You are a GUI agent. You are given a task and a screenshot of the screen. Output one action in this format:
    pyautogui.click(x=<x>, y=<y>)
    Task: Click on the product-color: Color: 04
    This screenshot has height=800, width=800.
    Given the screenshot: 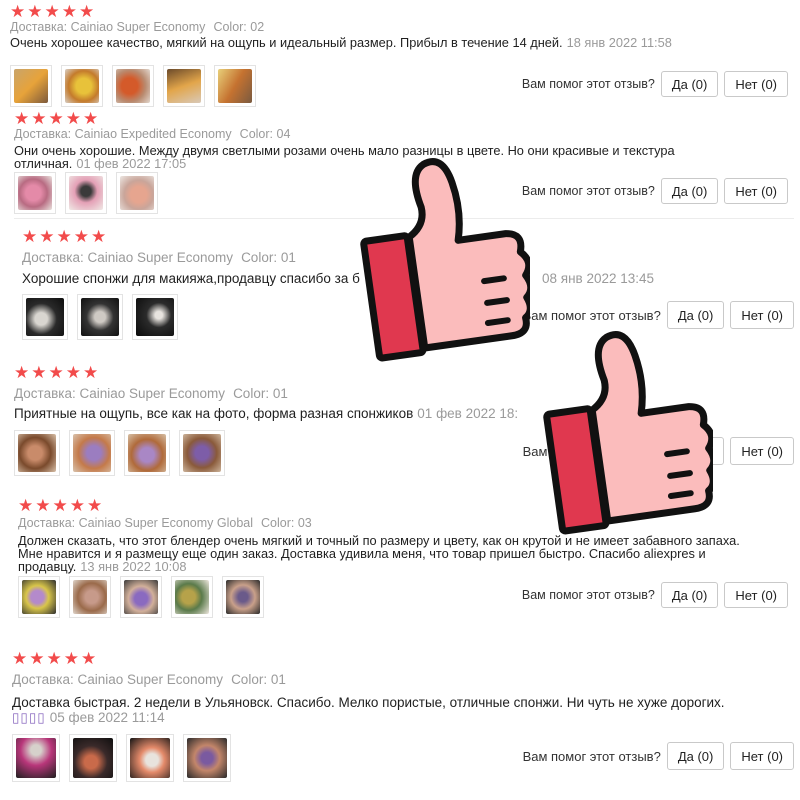 What is the action you would take?
    pyautogui.click(x=265, y=134)
    